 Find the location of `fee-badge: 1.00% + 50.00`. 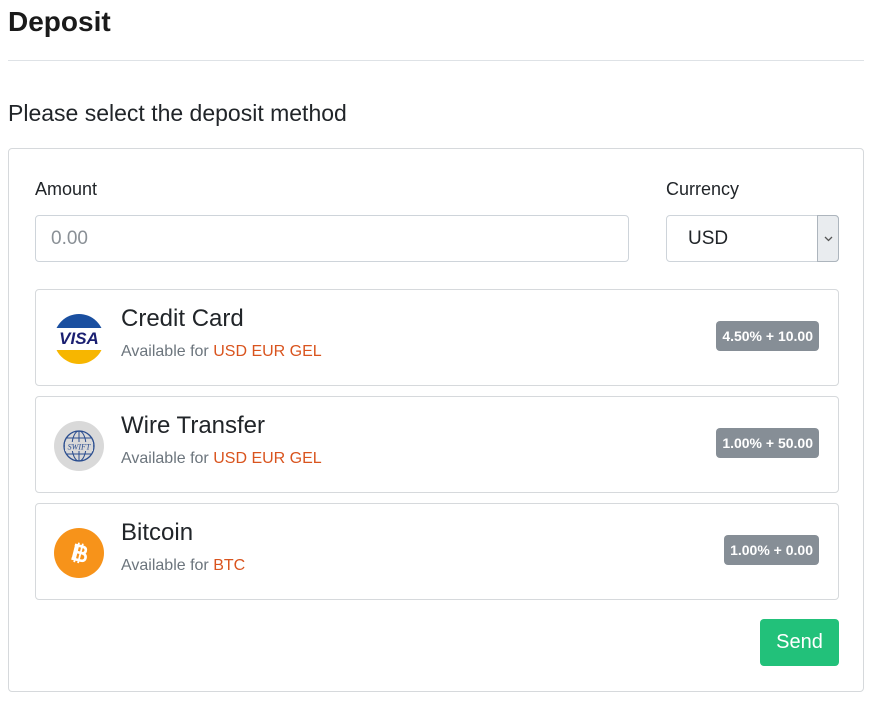

fee-badge: 1.00% + 50.00 is located at coordinates (767, 443).